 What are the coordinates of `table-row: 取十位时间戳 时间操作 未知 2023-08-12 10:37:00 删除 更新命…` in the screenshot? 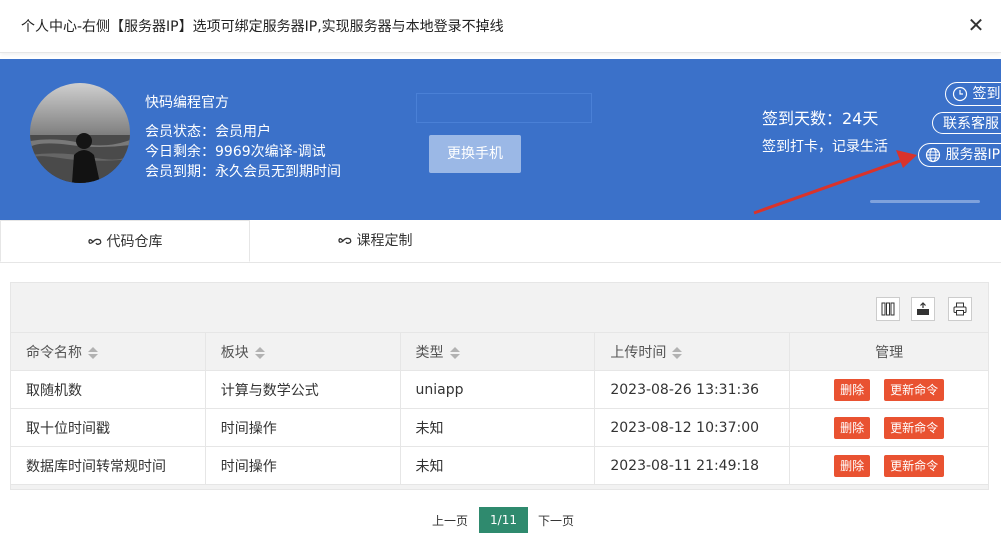 It's located at (499, 427).